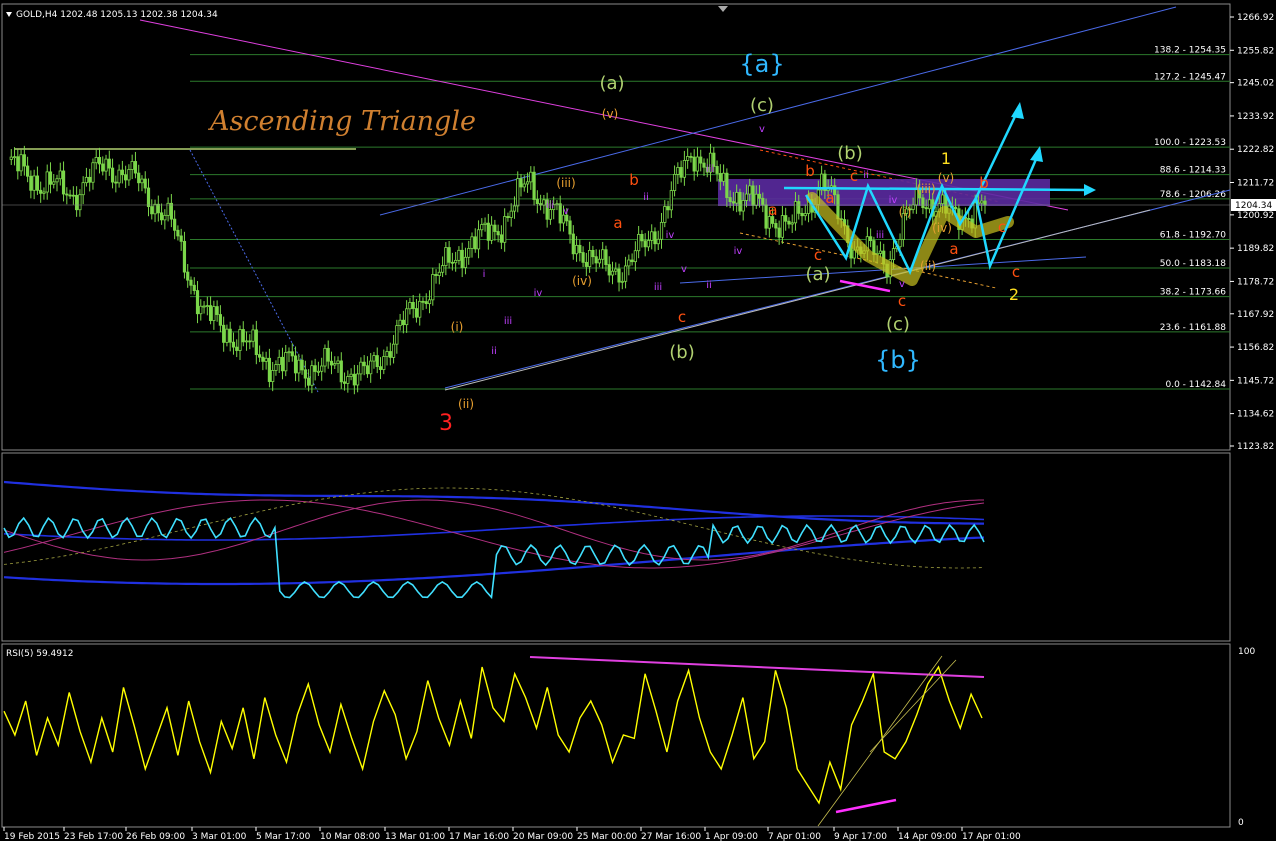  What do you see at coordinates (1255, 249) in the screenshot?
I see `price-tick-label: 1189.82` at bounding box center [1255, 249].